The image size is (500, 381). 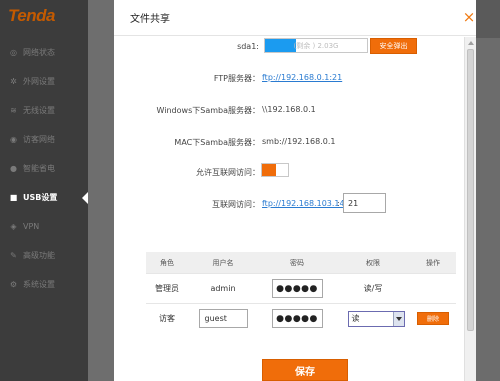 What do you see at coordinates (299, 141) in the screenshot?
I see `mac-samba-value: smb://192.168.0.1` at bounding box center [299, 141].